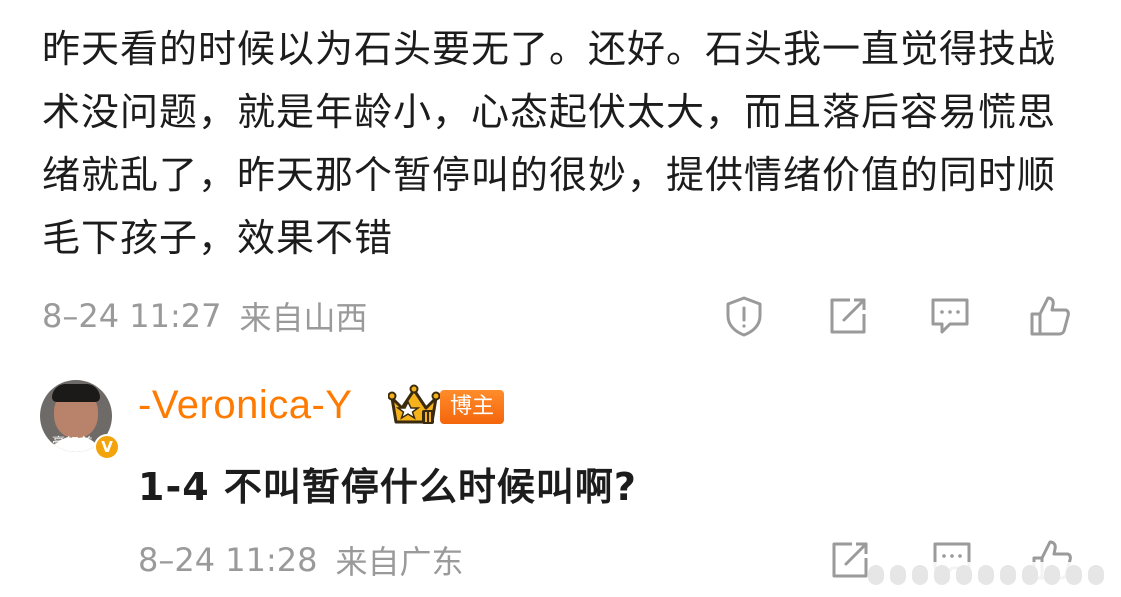 The height and width of the screenshot is (597, 1121). What do you see at coordinates (73, 443) in the screenshot?
I see `avatar-caption: 豪好美` at bounding box center [73, 443].